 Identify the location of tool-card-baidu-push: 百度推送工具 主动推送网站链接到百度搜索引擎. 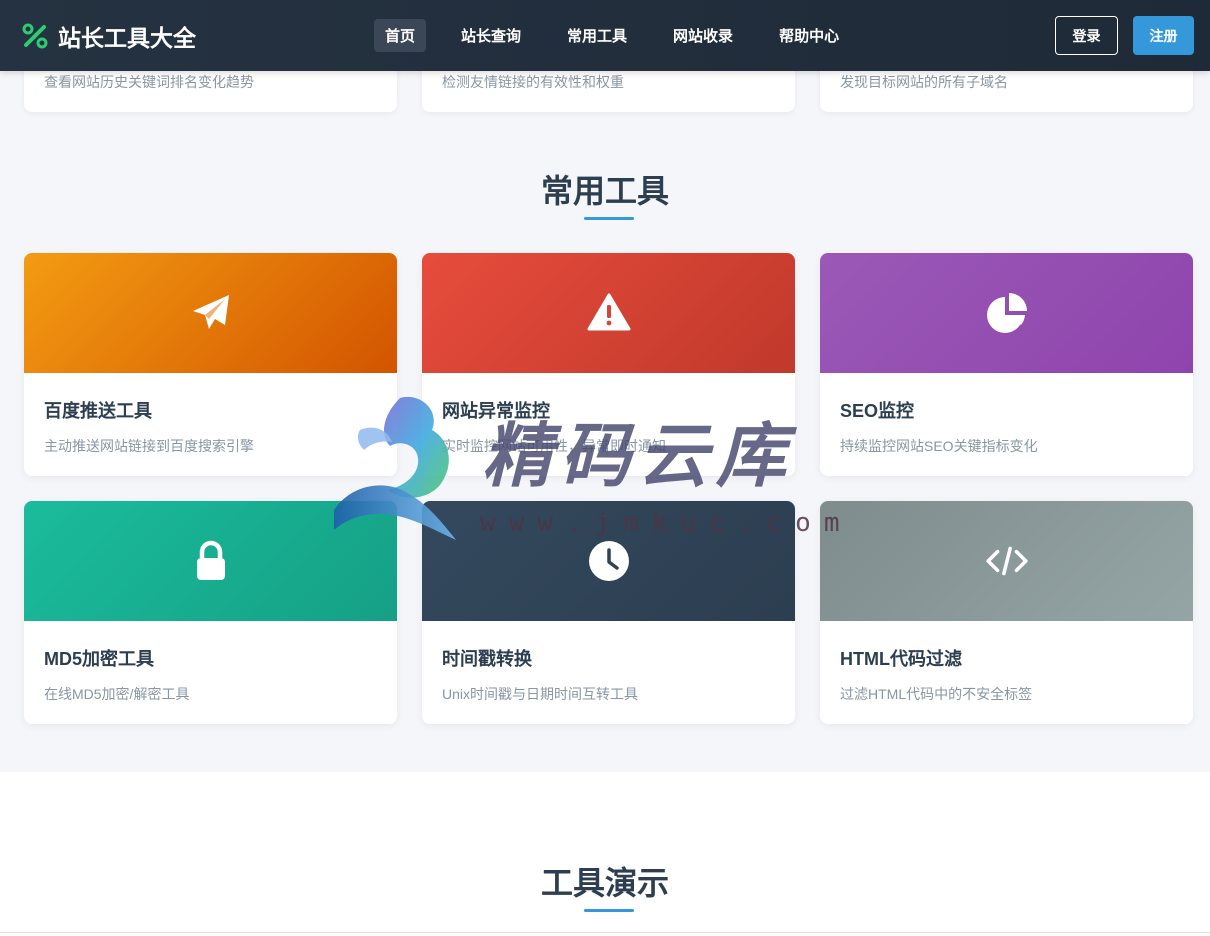
(210, 364).